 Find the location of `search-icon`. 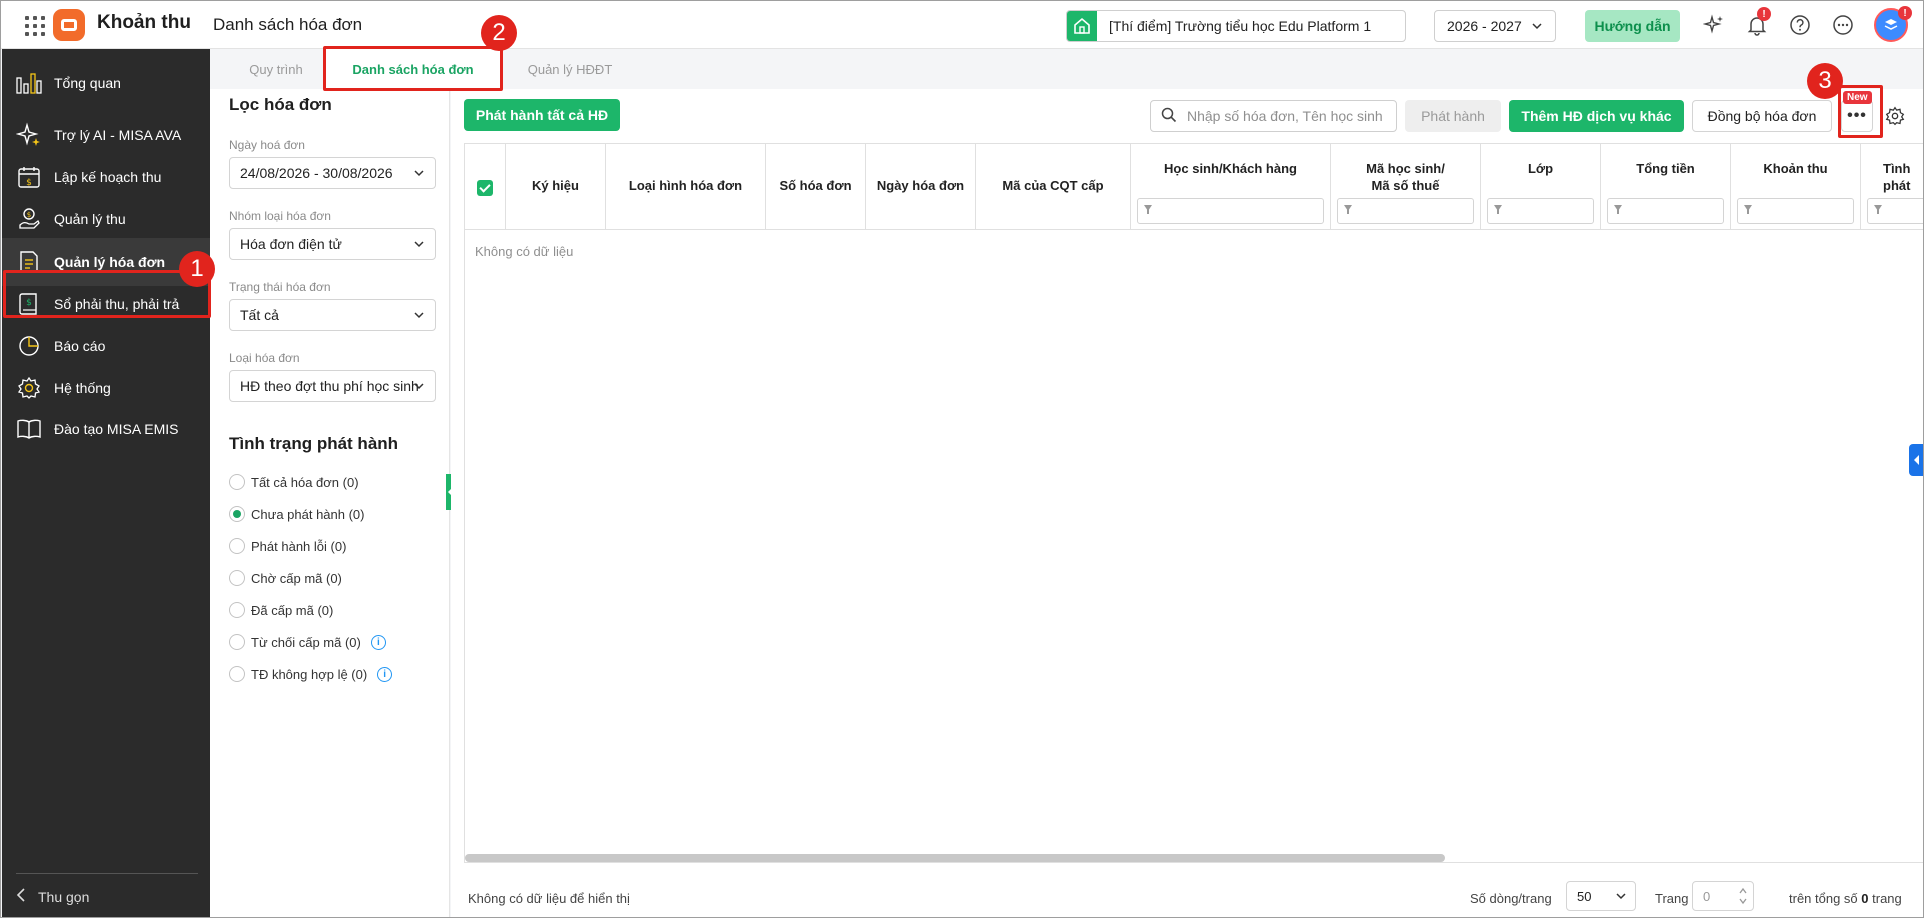

search-icon is located at coordinates (1169, 116).